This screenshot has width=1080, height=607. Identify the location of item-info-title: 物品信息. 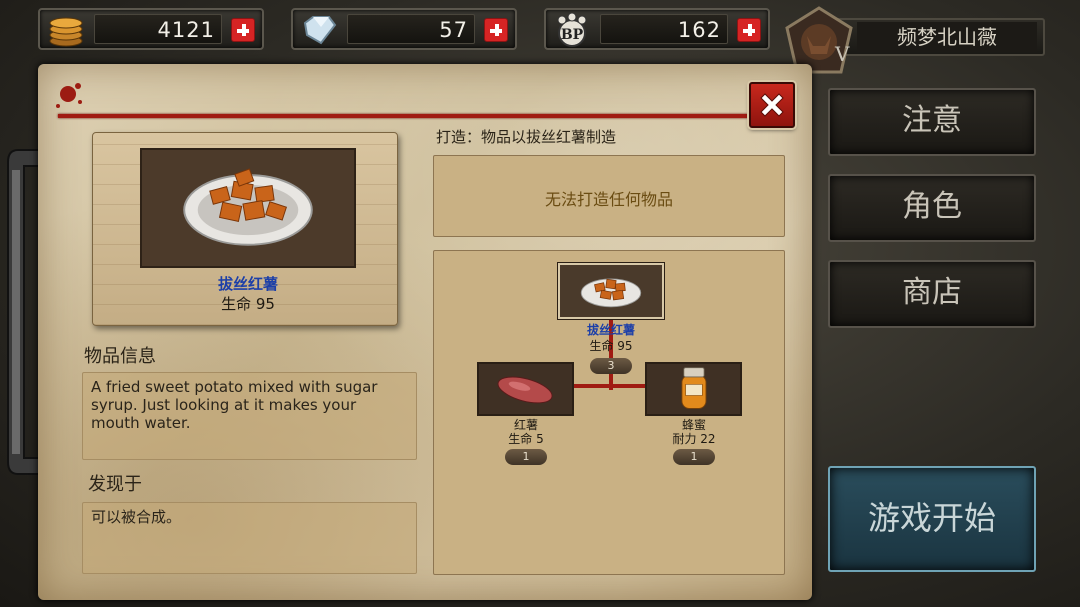
(120, 356).